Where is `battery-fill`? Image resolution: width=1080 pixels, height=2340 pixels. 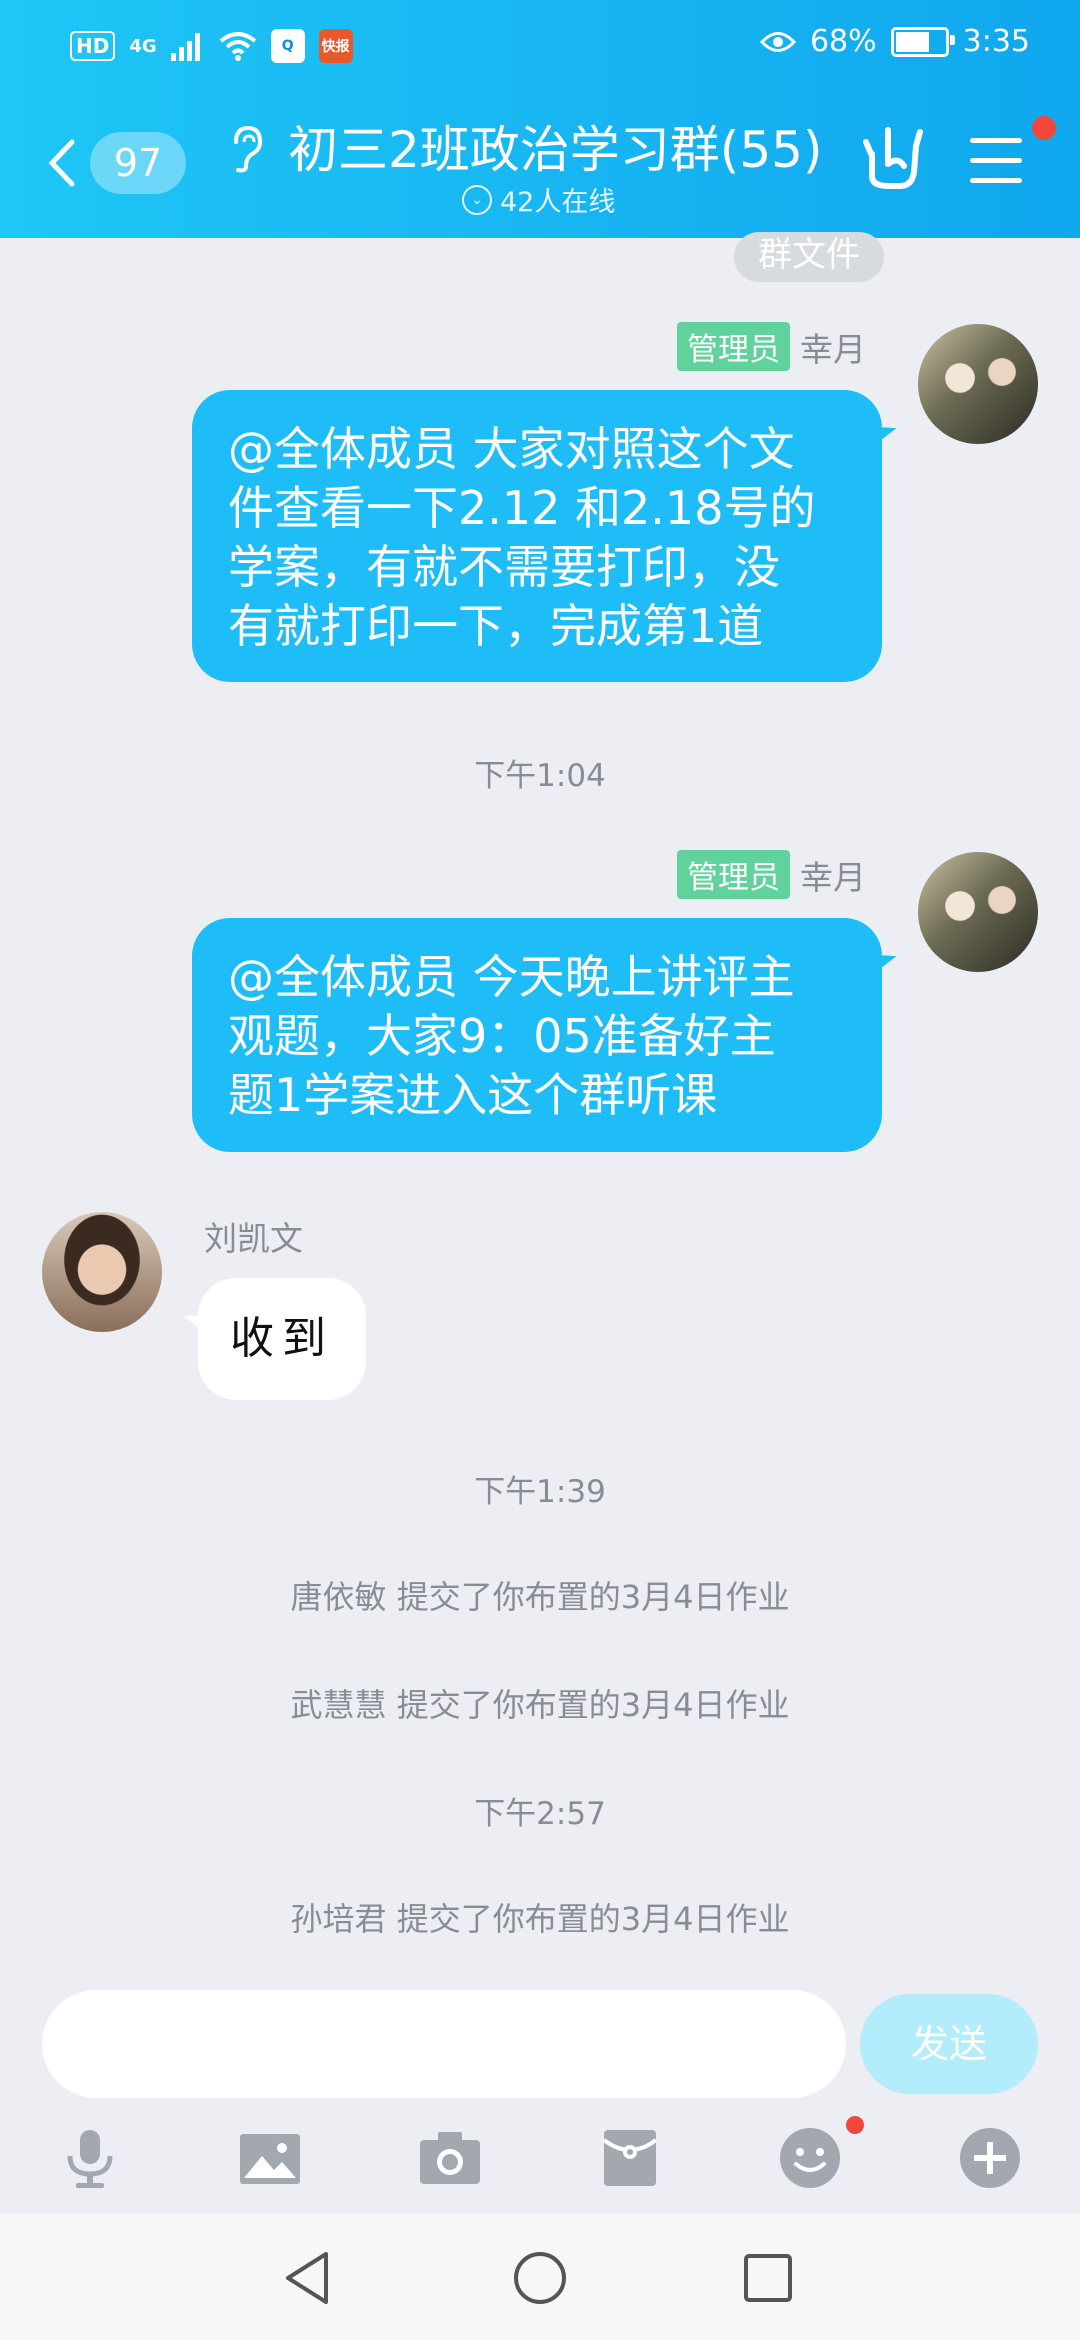
battery-fill is located at coordinates (912, 41).